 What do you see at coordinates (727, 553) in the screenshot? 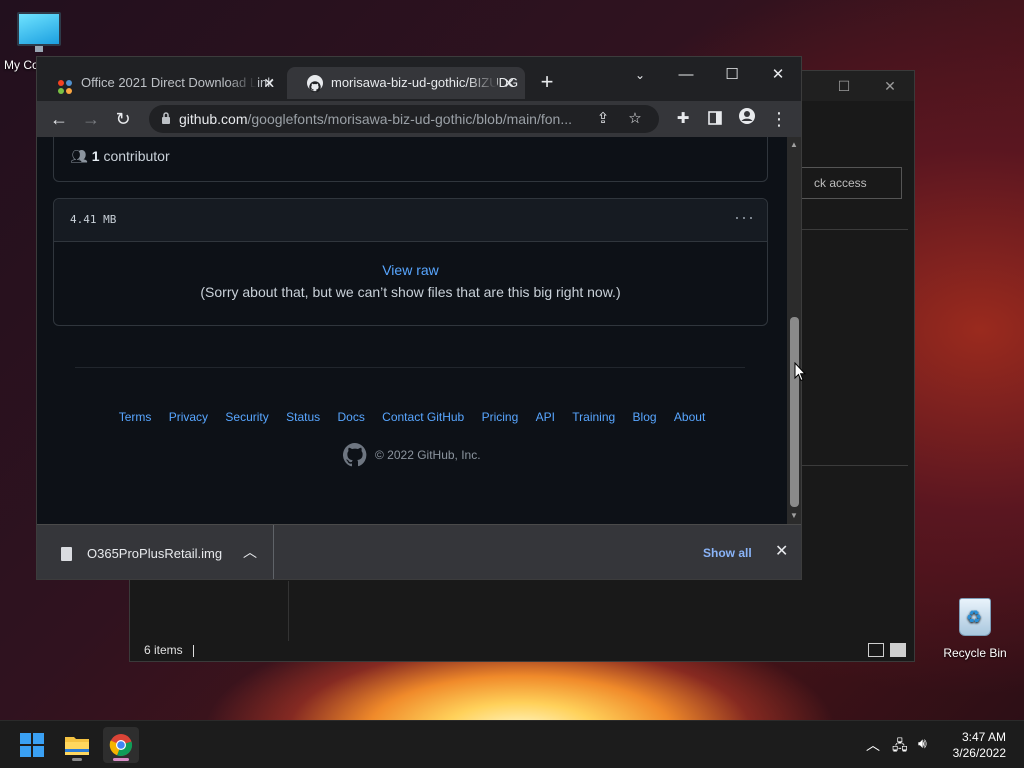
I see `show-all-downloads-button: Show all` at bounding box center [727, 553].